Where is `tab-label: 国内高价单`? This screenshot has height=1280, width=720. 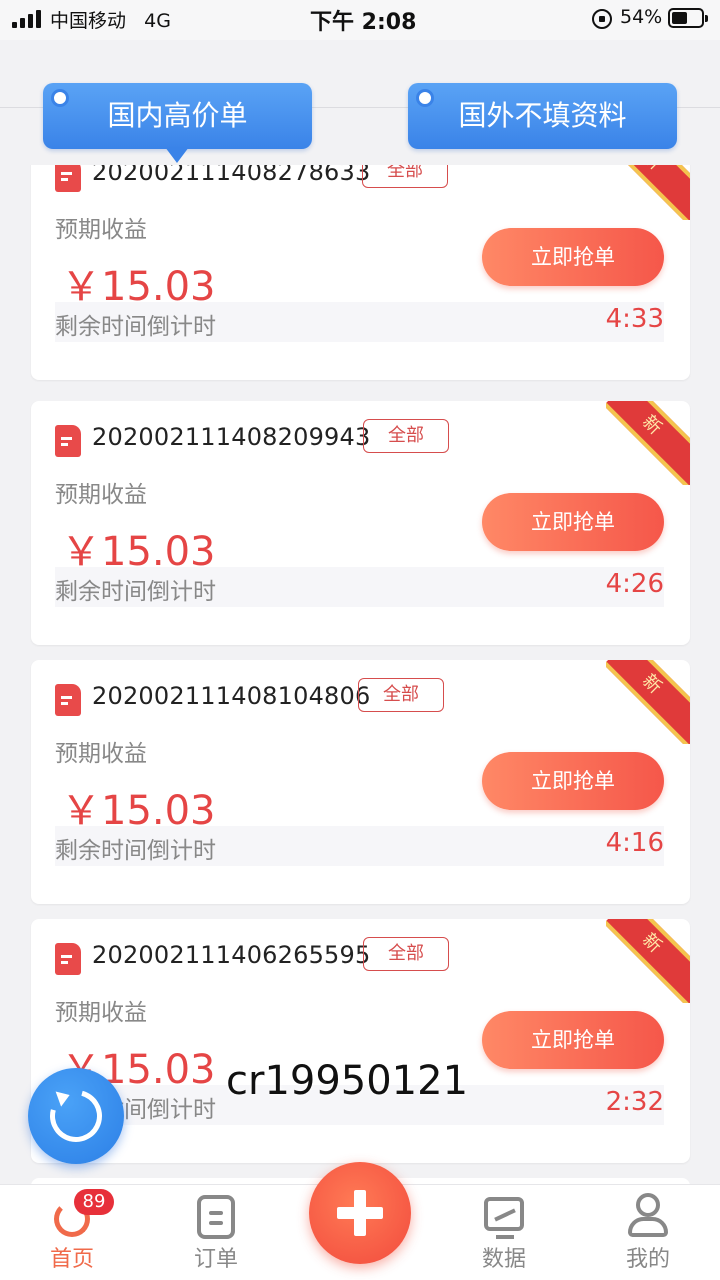
tab-label: 国内高价单 is located at coordinates (177, 115).